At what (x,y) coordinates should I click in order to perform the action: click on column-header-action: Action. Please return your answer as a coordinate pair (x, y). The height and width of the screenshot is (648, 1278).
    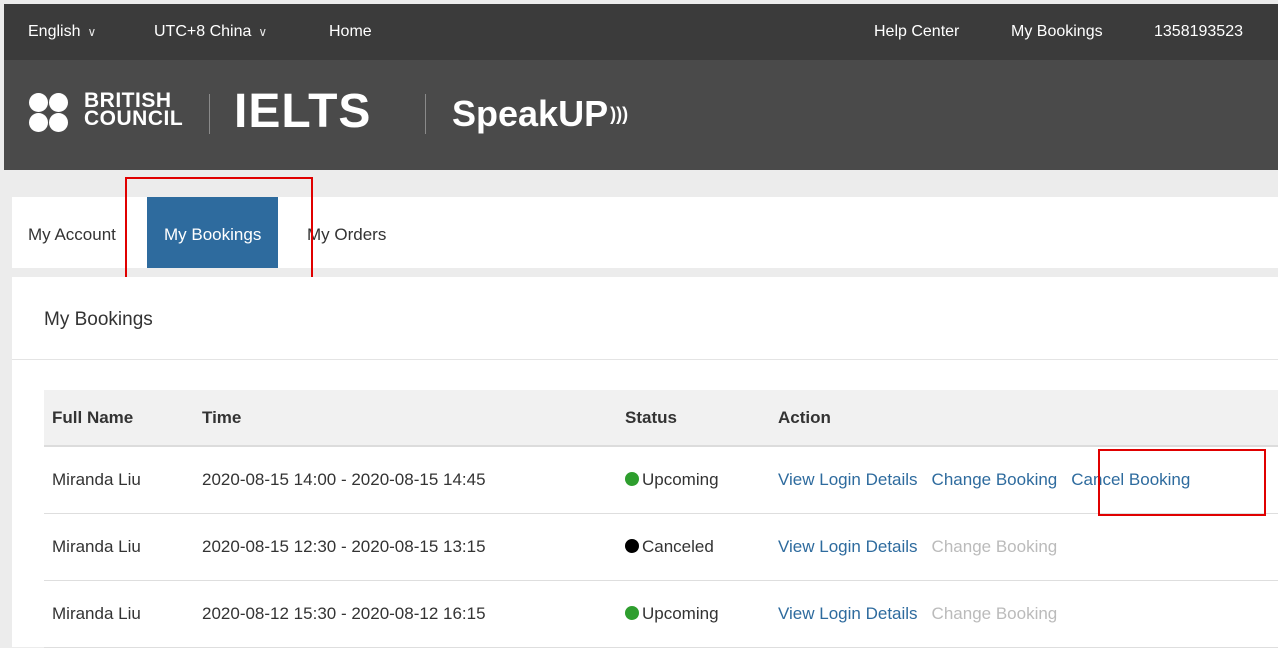
    Looking at the image, I should click on (1024, 418).